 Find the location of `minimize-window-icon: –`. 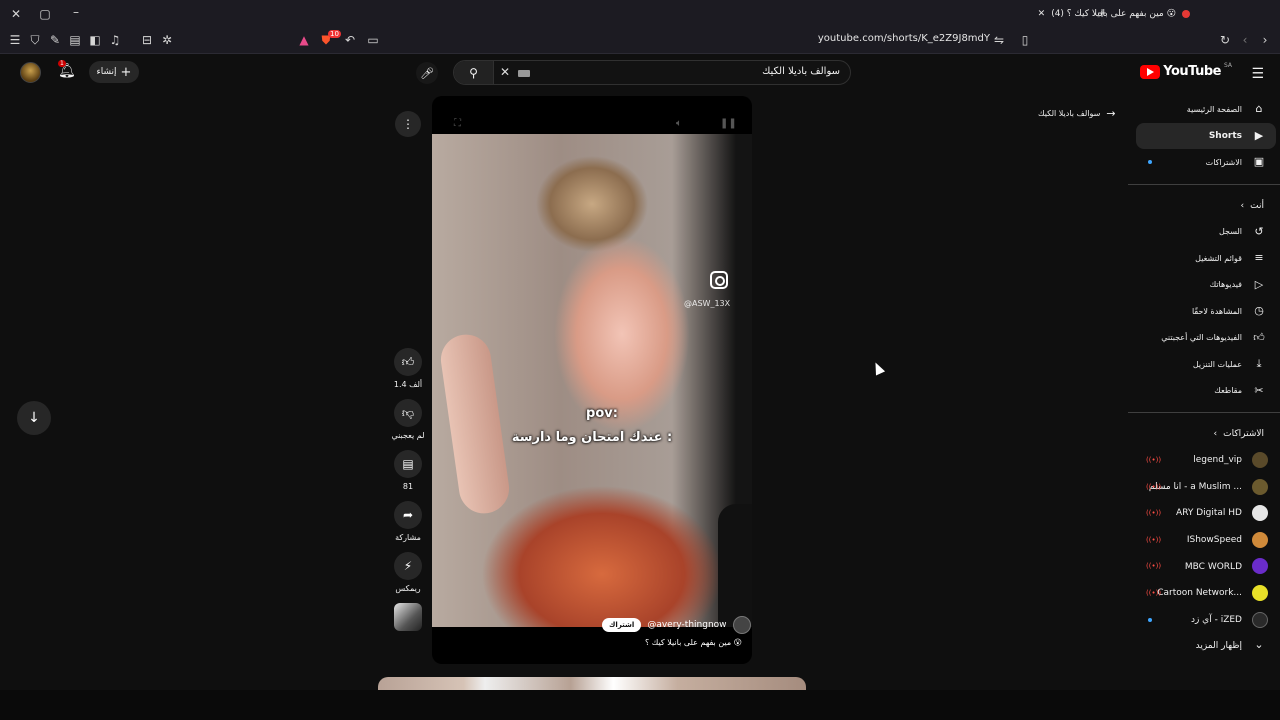

minimize-window-icon: – is located at coordinates (76, 12).